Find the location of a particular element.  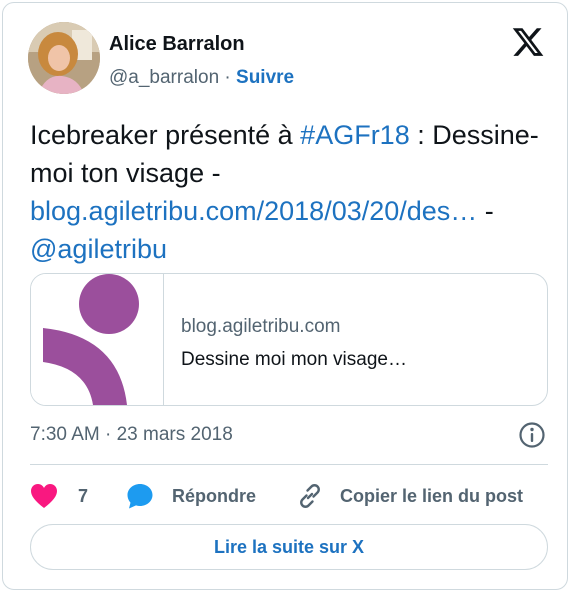

timestamp-link: 7:30 AM · 23 mars 2018 is located at coordinates (131, 435).